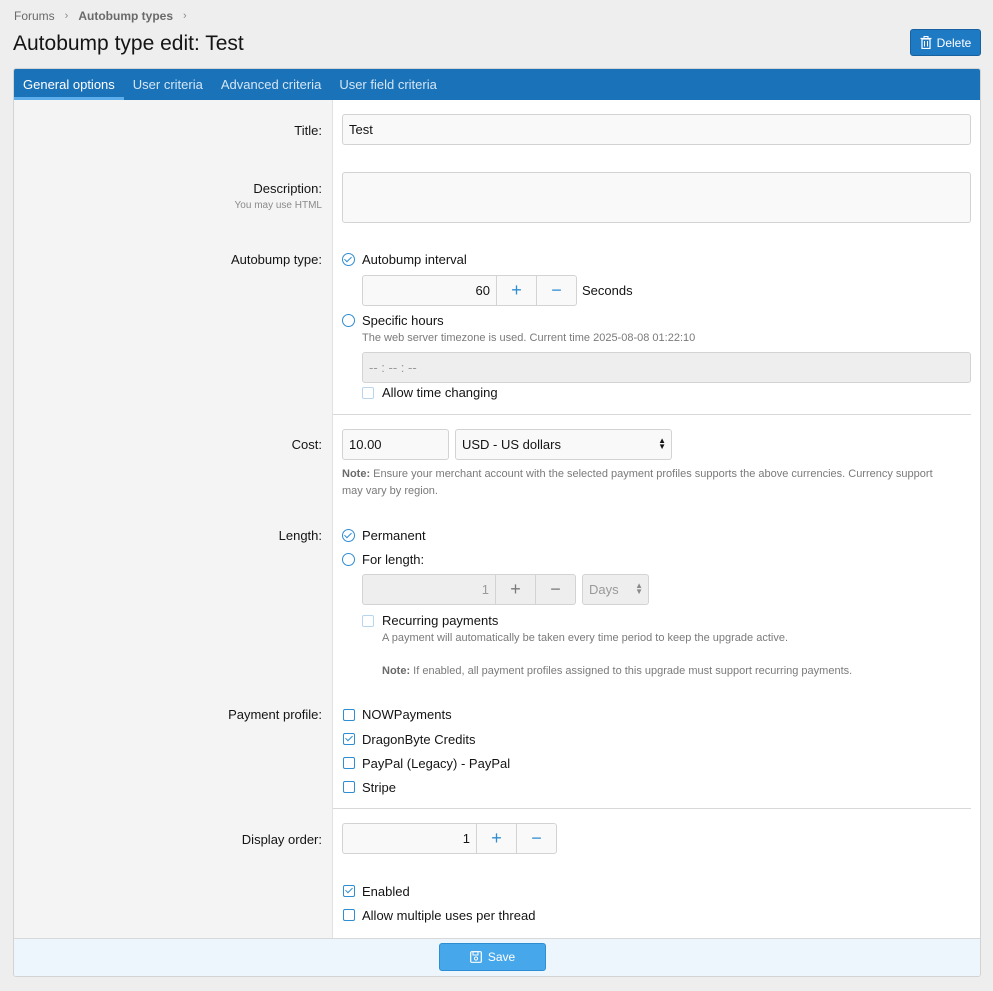 The height and width of the screenshot is (991, 993). I want to click on description-hint: You may use HTML, so click(278, 205).